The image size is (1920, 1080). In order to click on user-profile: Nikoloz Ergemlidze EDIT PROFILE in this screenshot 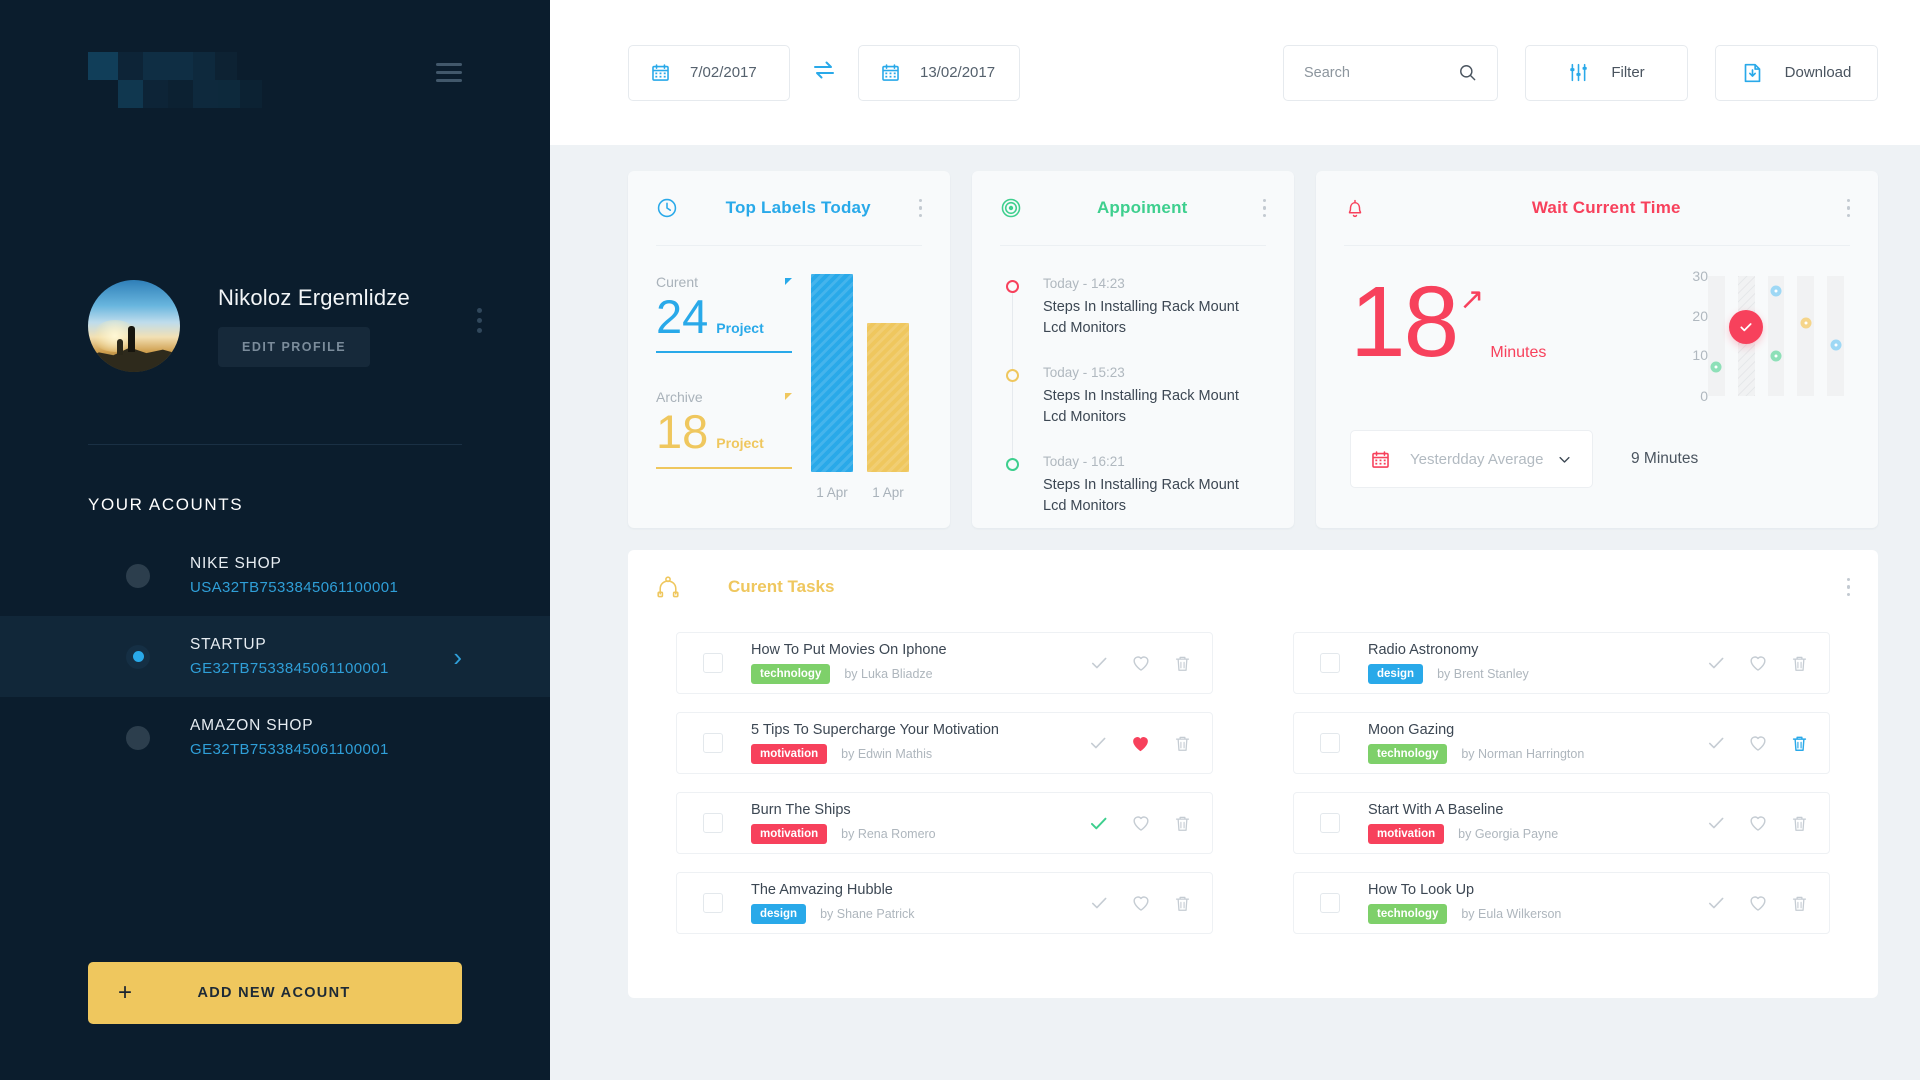, I will do `click(285, 326)`.